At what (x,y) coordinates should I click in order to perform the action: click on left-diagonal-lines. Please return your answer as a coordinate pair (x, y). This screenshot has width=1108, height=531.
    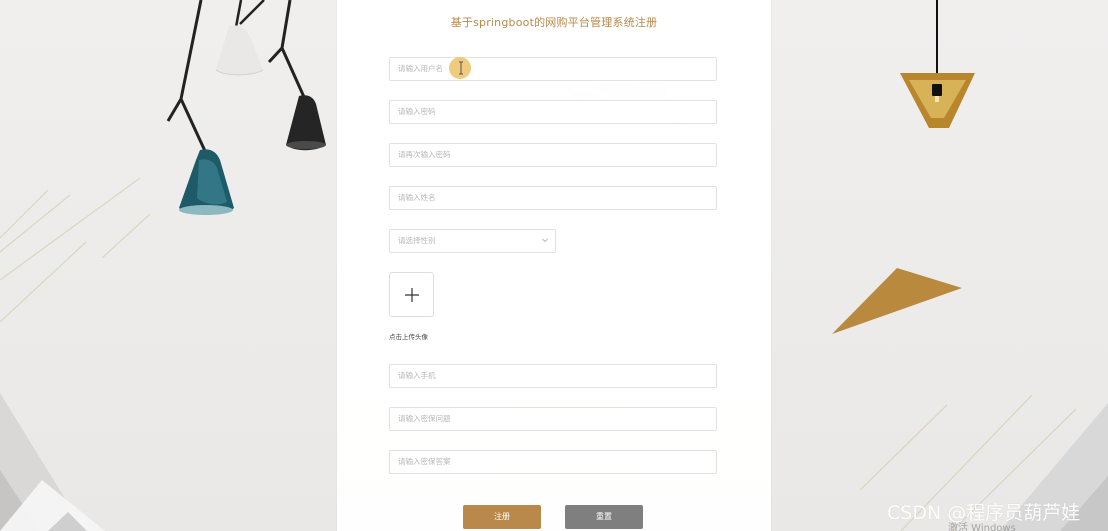
    Looking at the image, I should click on (75, 250).